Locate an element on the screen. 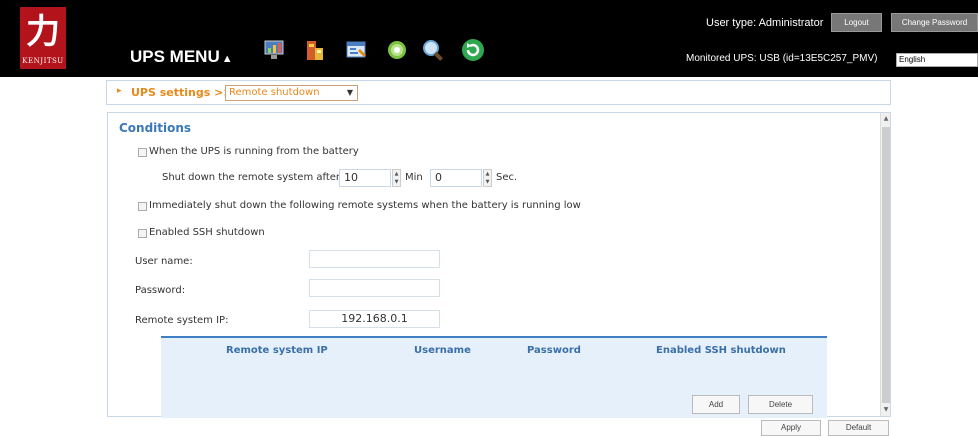 This screenshot has width=978, height=436. add-button: Add is located at coordinates (716, 404).